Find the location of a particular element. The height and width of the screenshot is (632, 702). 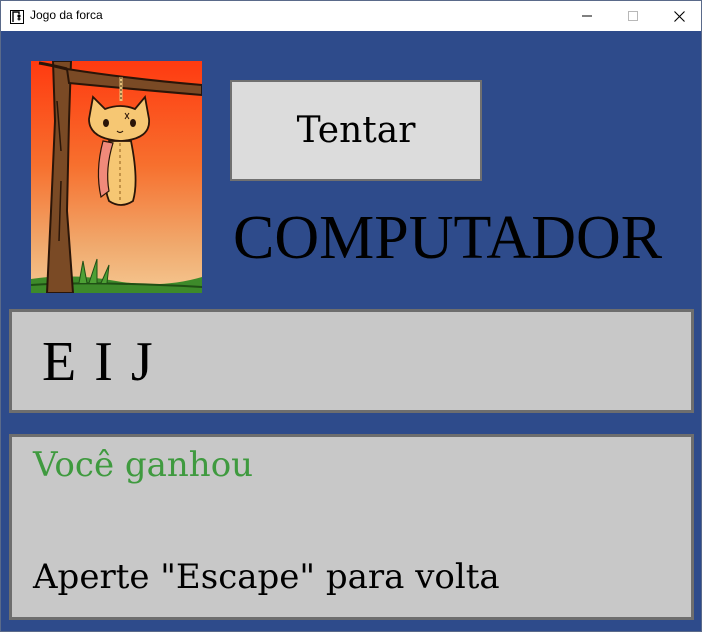

status-message: Você ganhou is located at coordinates (143, 465).